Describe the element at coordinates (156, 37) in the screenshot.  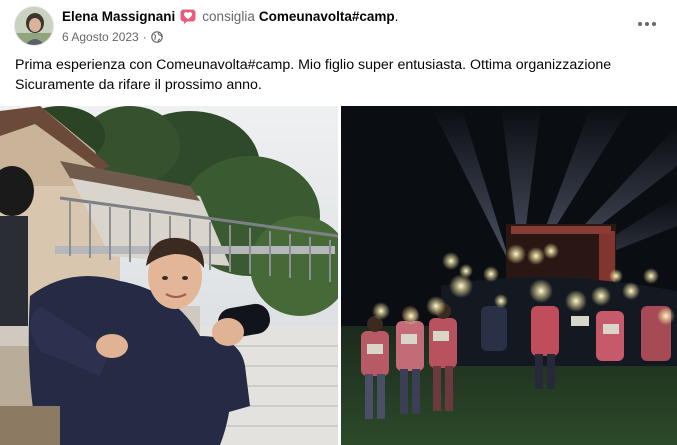
I see `globe-icon` at that location.